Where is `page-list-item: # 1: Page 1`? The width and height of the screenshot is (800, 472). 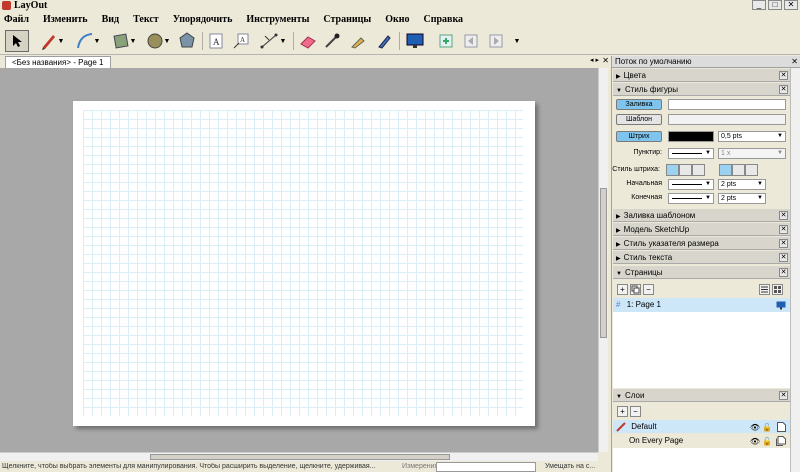
page-list-item: # 1: Page 1 is located at coordinates (701, 305).